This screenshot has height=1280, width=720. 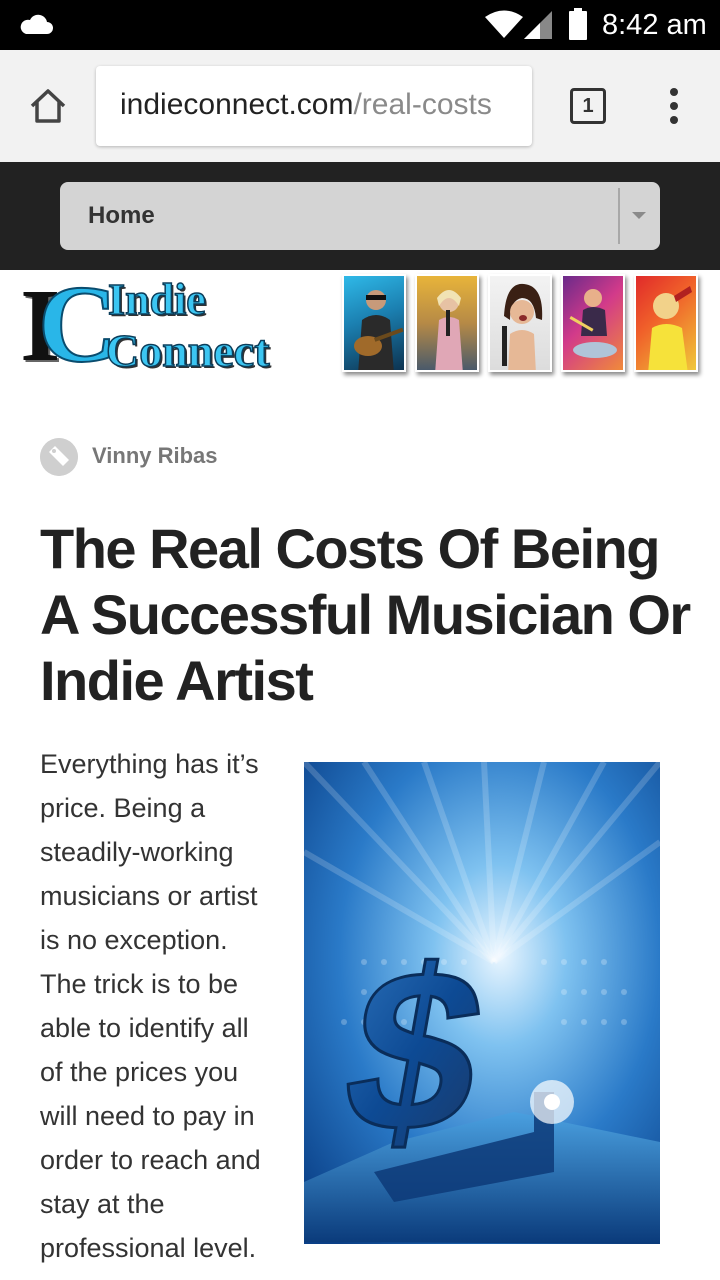 I want to click on guitarist-photo, so click(x=374, y=323).